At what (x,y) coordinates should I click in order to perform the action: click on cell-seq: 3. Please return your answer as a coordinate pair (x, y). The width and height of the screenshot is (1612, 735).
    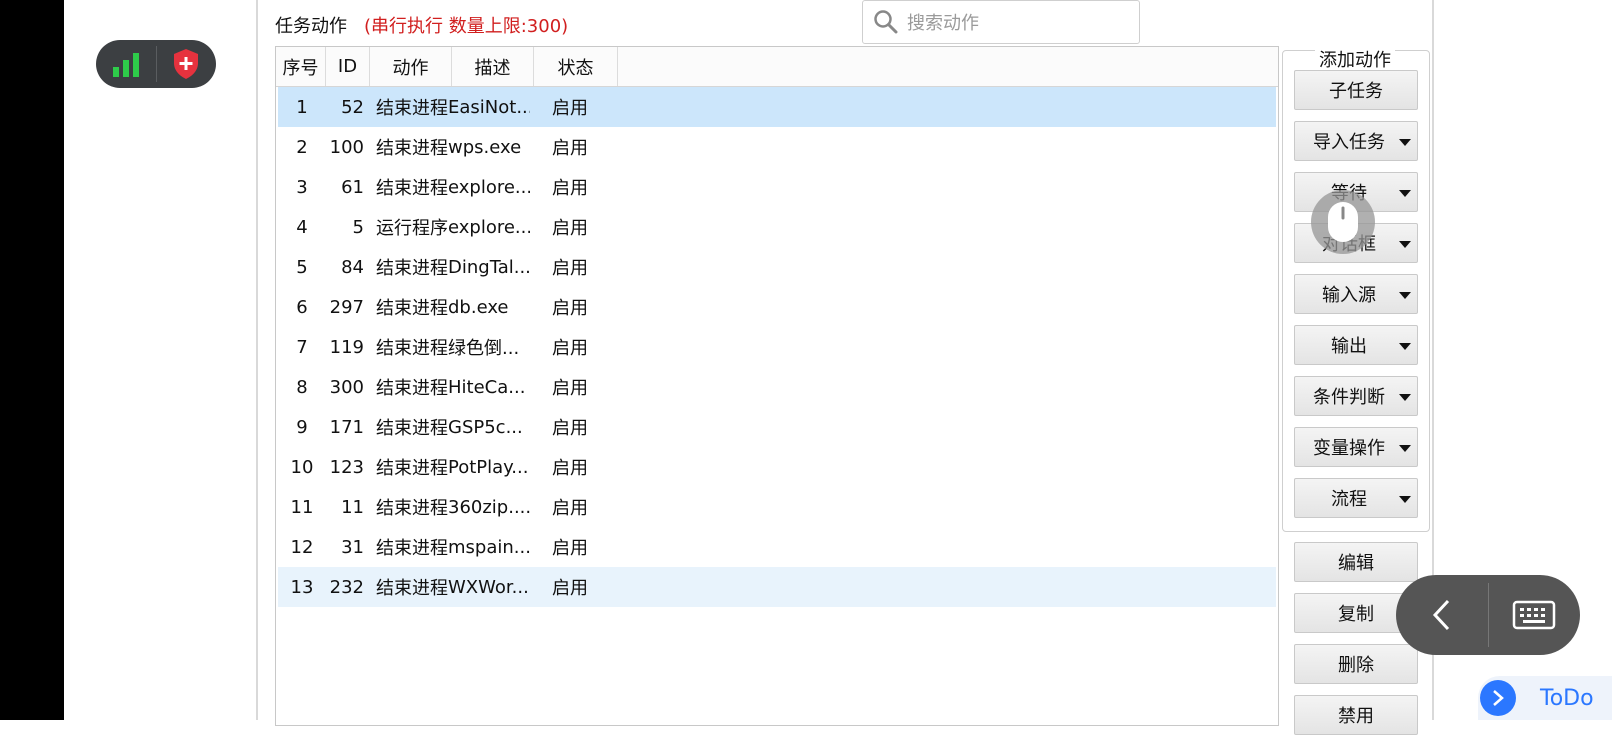
    Looking at the image, I should click on (302, 187).